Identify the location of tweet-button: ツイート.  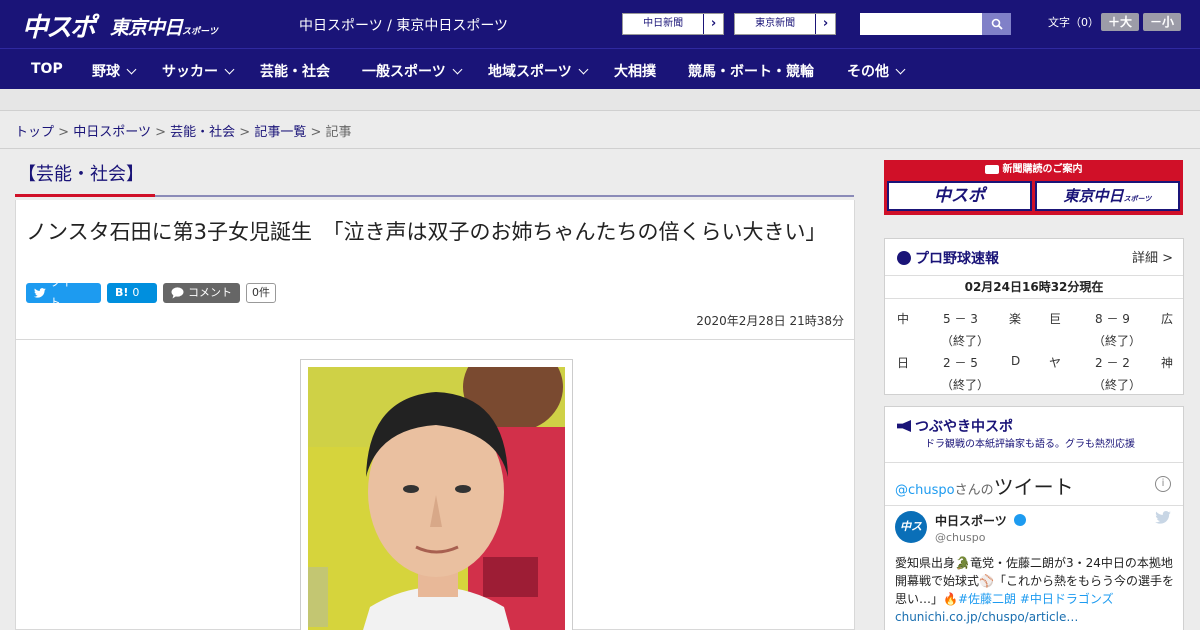
(63, 292).